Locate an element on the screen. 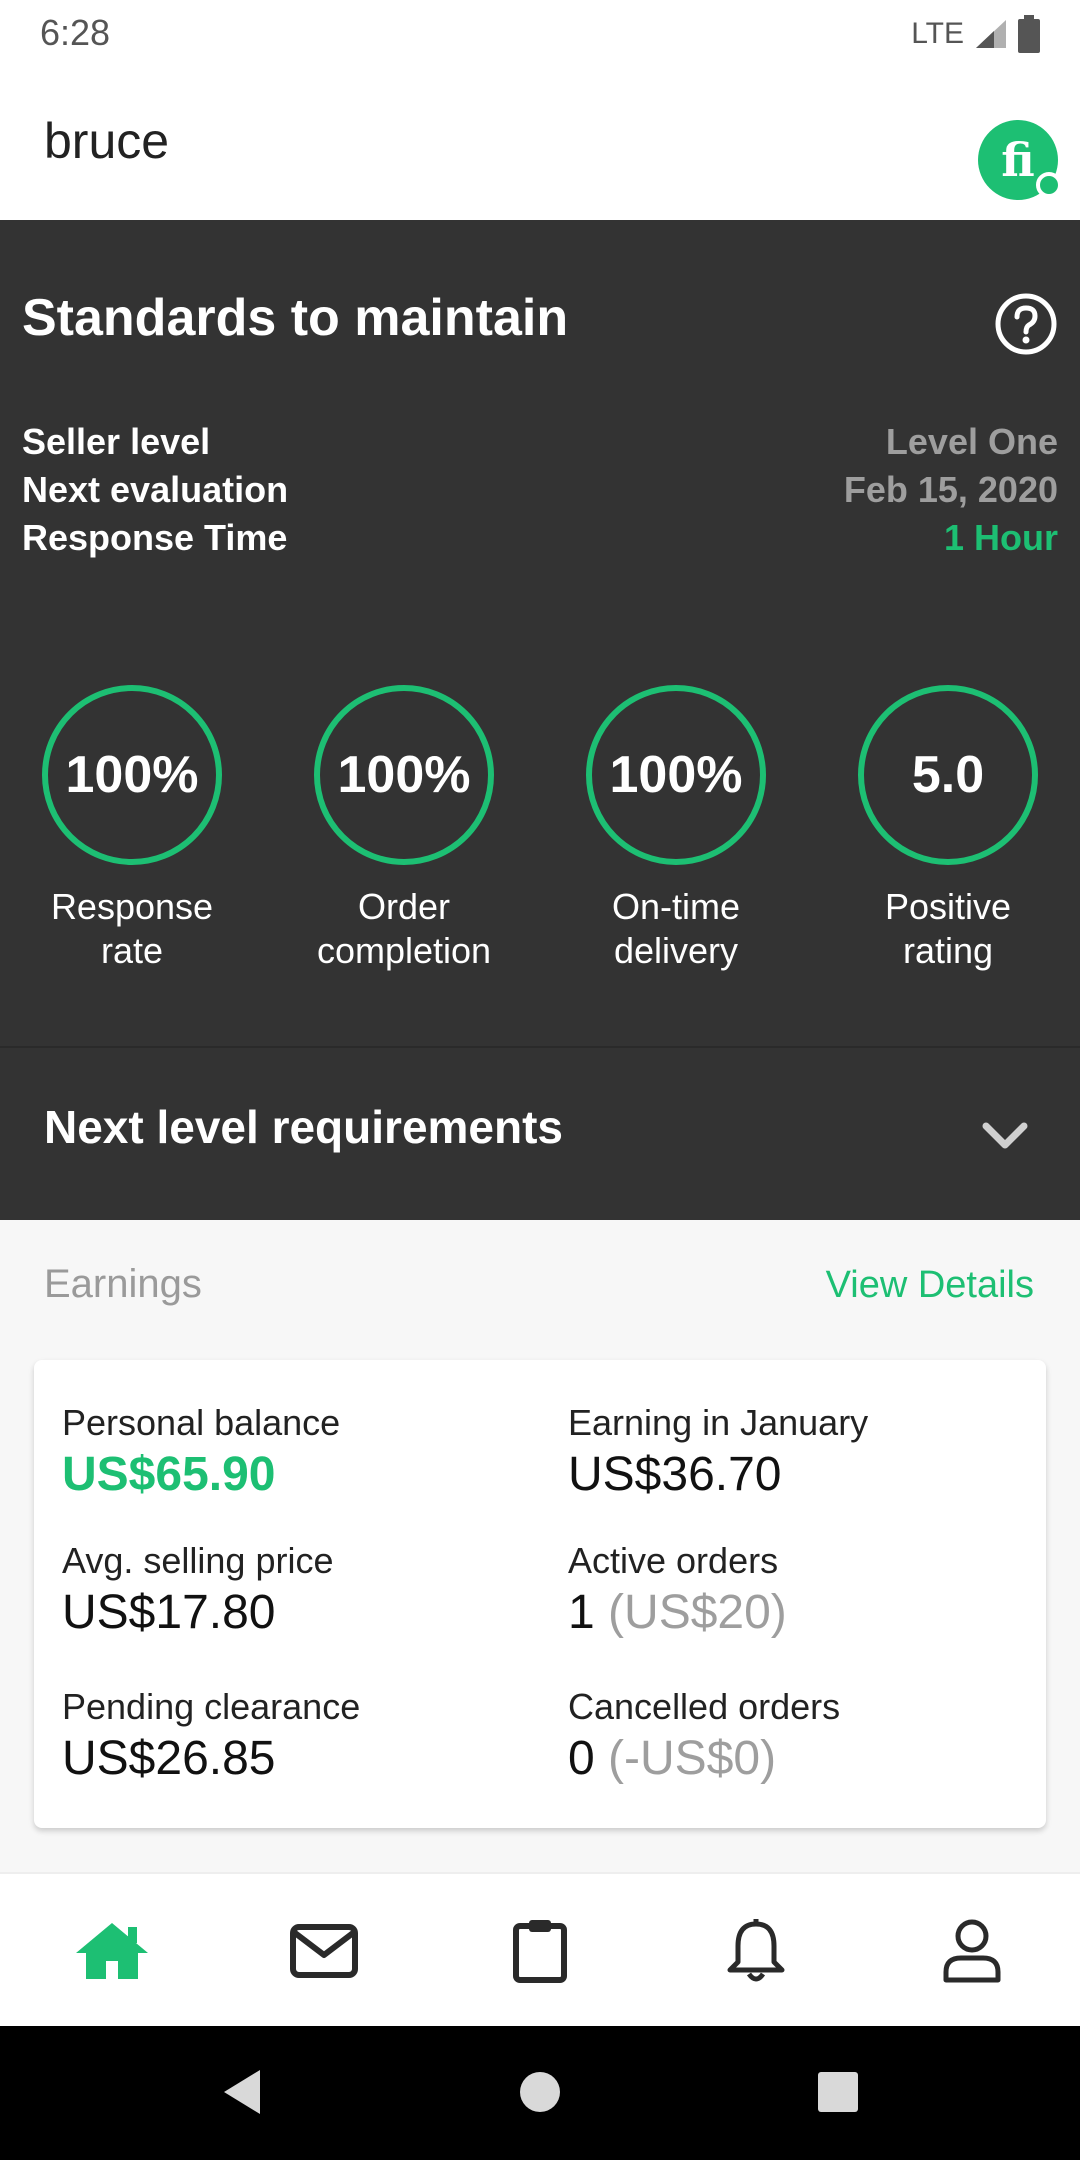 This screenshot has height=2160, width=1080. active-orders: Active orders 1 (US$20) is located at coordinates (808, 1590).